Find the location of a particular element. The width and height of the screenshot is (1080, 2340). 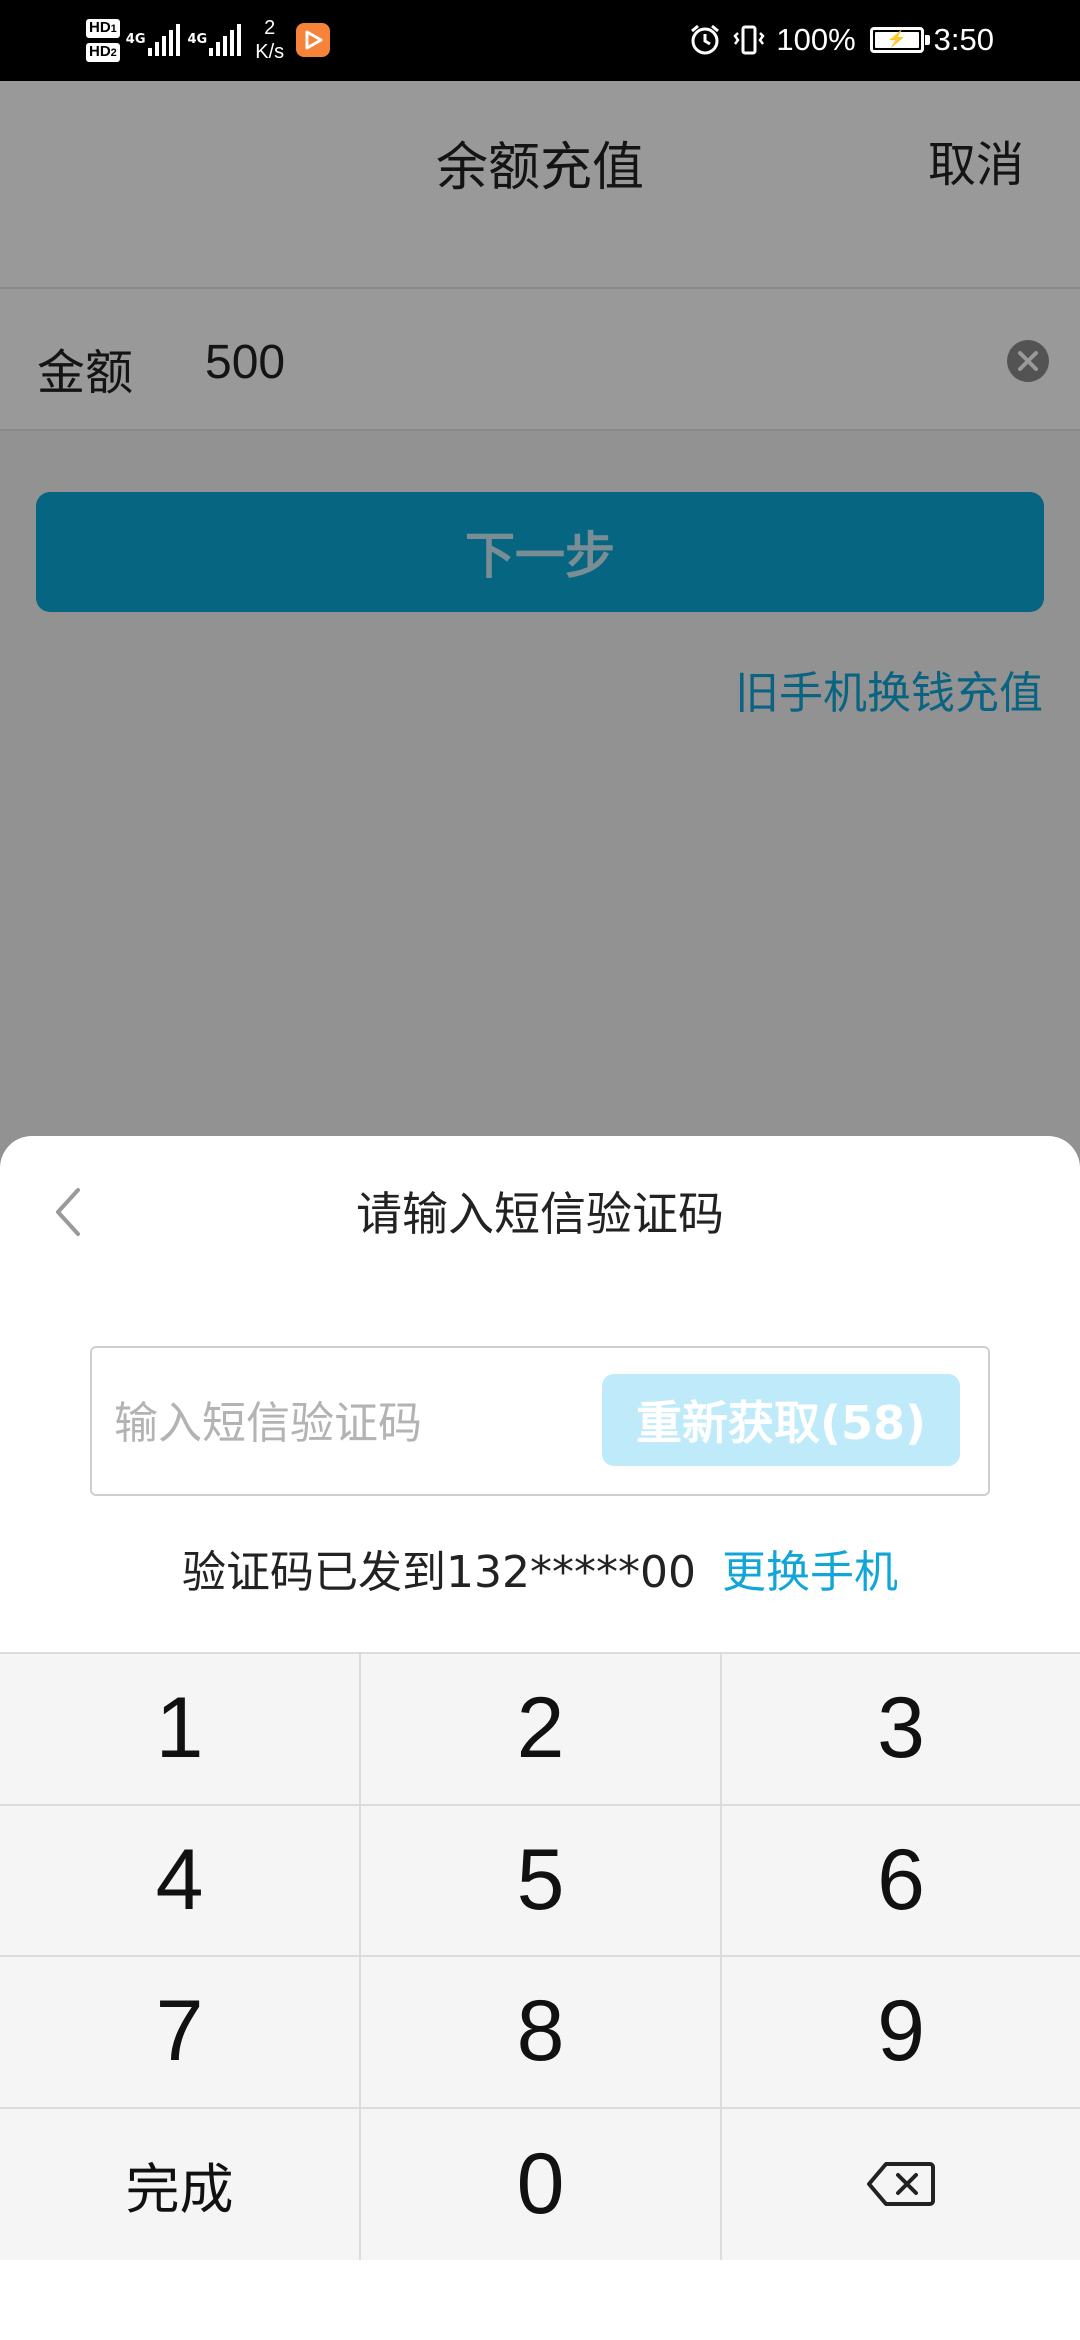

network-speed-unit: K/s is located at coordinates (270, 52).